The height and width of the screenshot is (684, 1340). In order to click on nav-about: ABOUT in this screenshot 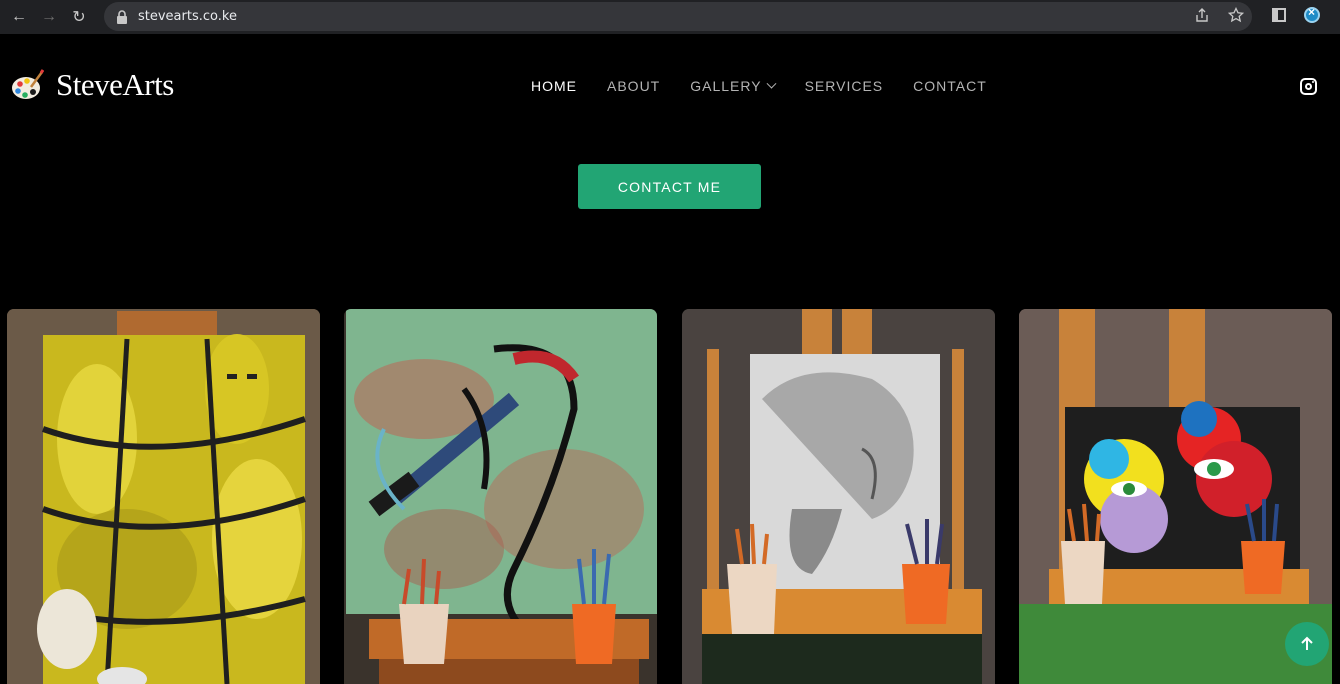, I will do `click(633, 86)`.